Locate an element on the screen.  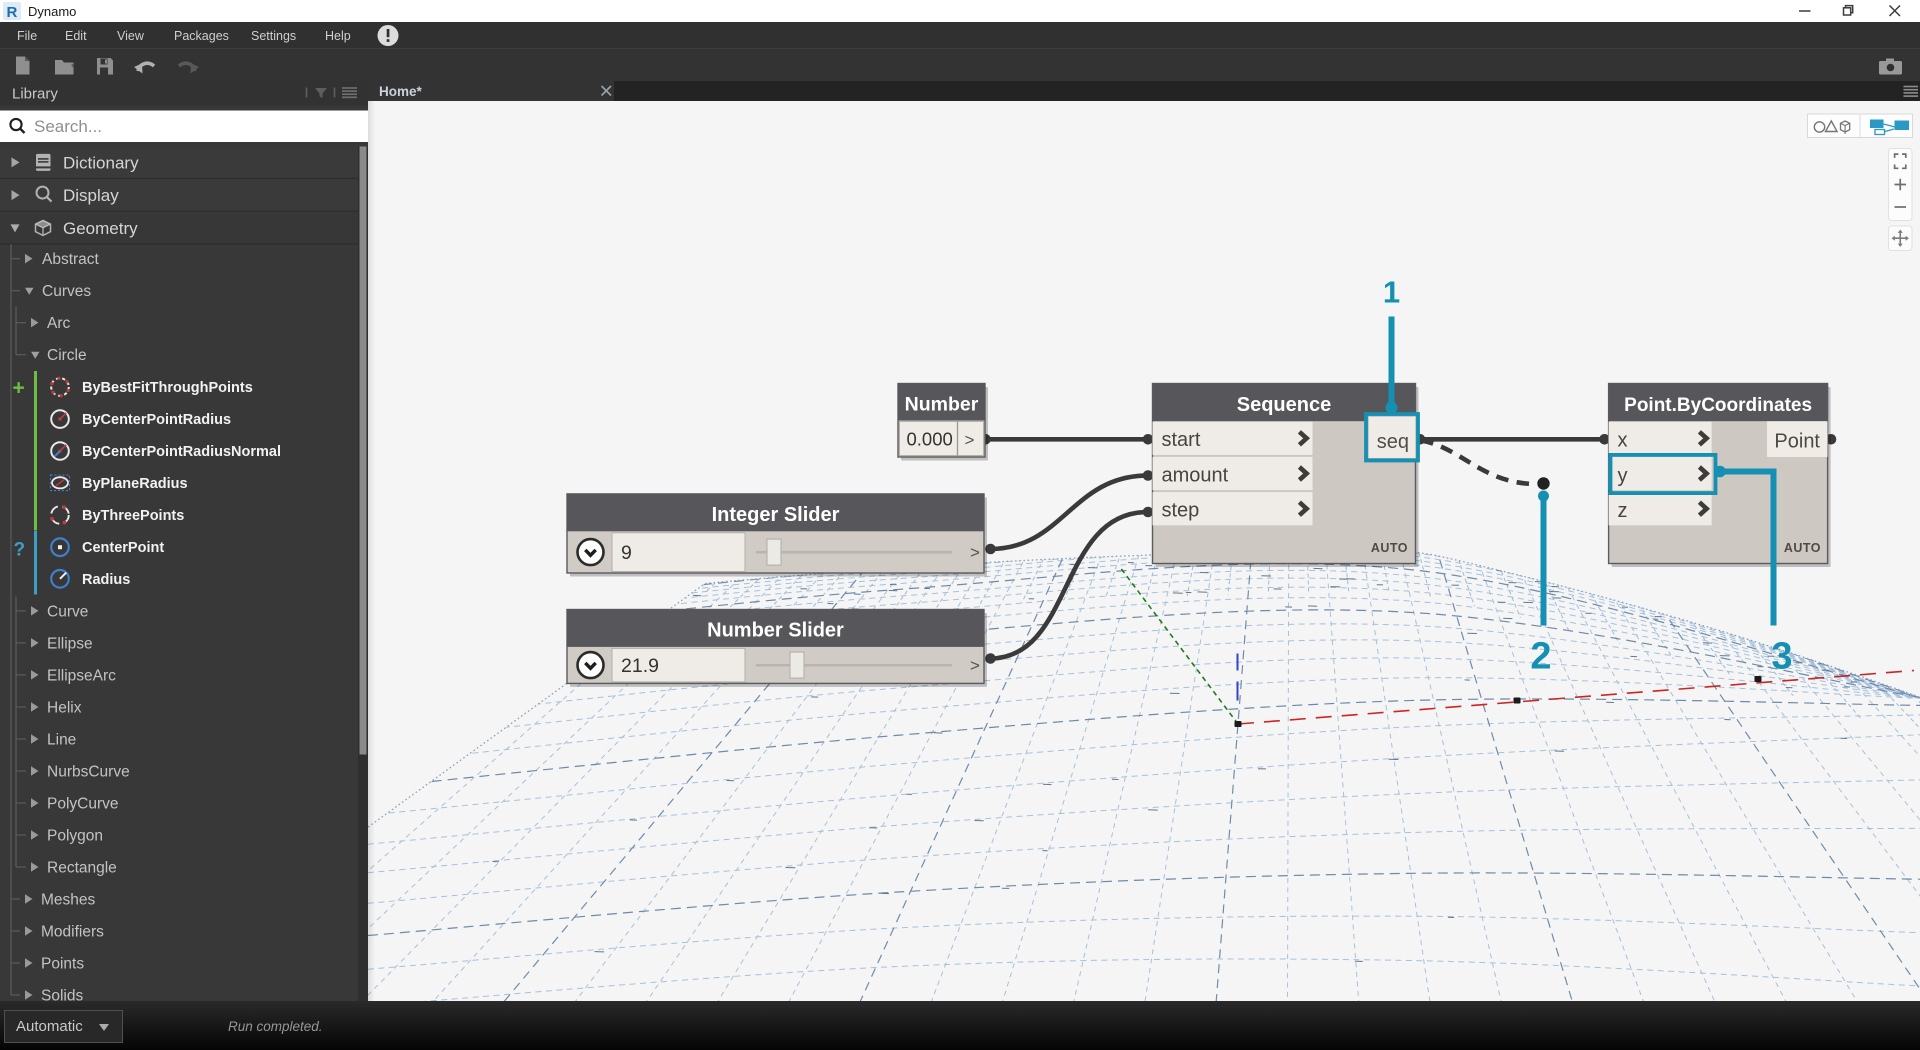
svg-text: Polygon is located at coordinates (75, 835).